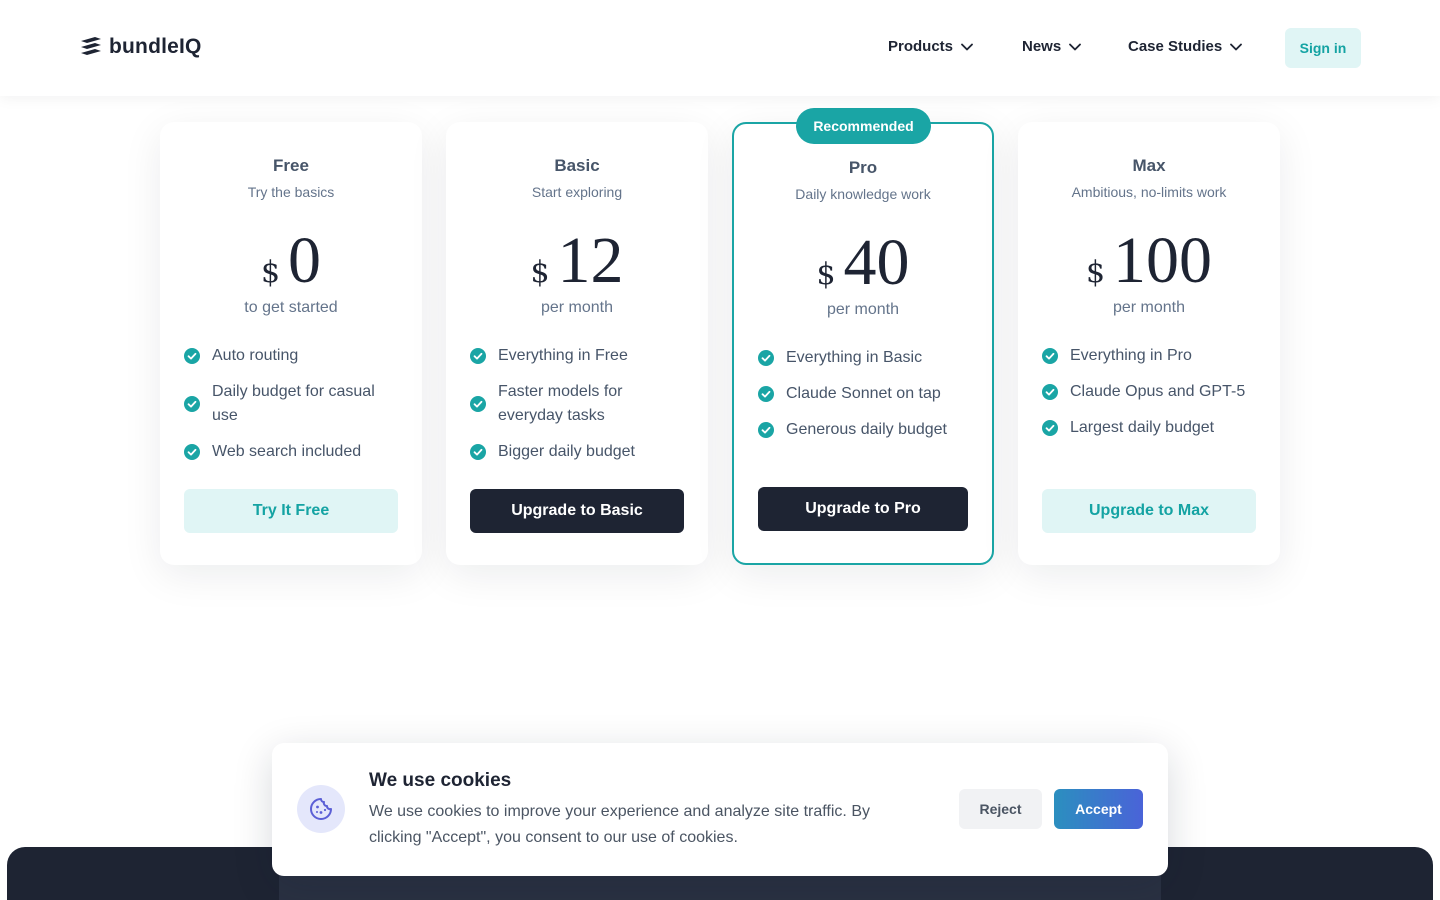 Image resolution: width=1440 pixels, height=900 pixels. I want to click on feature-text: Daily budget for casual use, so click(293, 403).